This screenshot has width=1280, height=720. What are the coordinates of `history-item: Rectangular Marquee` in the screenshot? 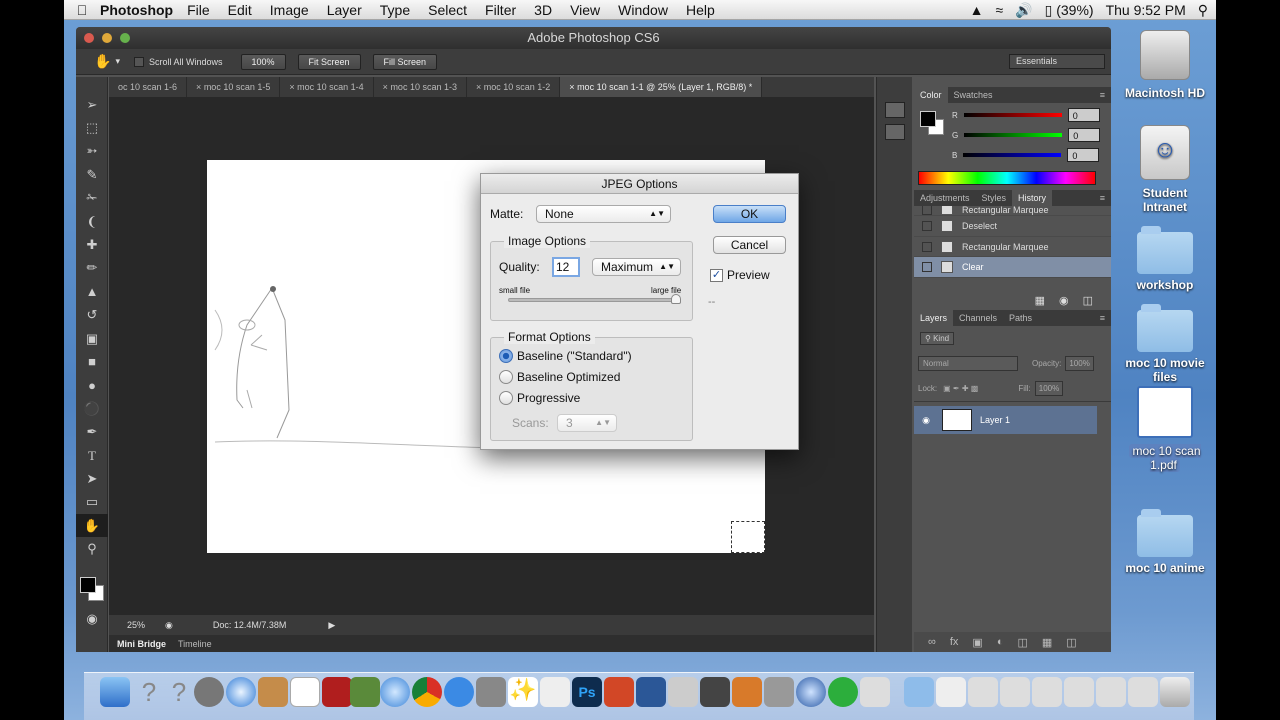 It's located at (1012, 247).